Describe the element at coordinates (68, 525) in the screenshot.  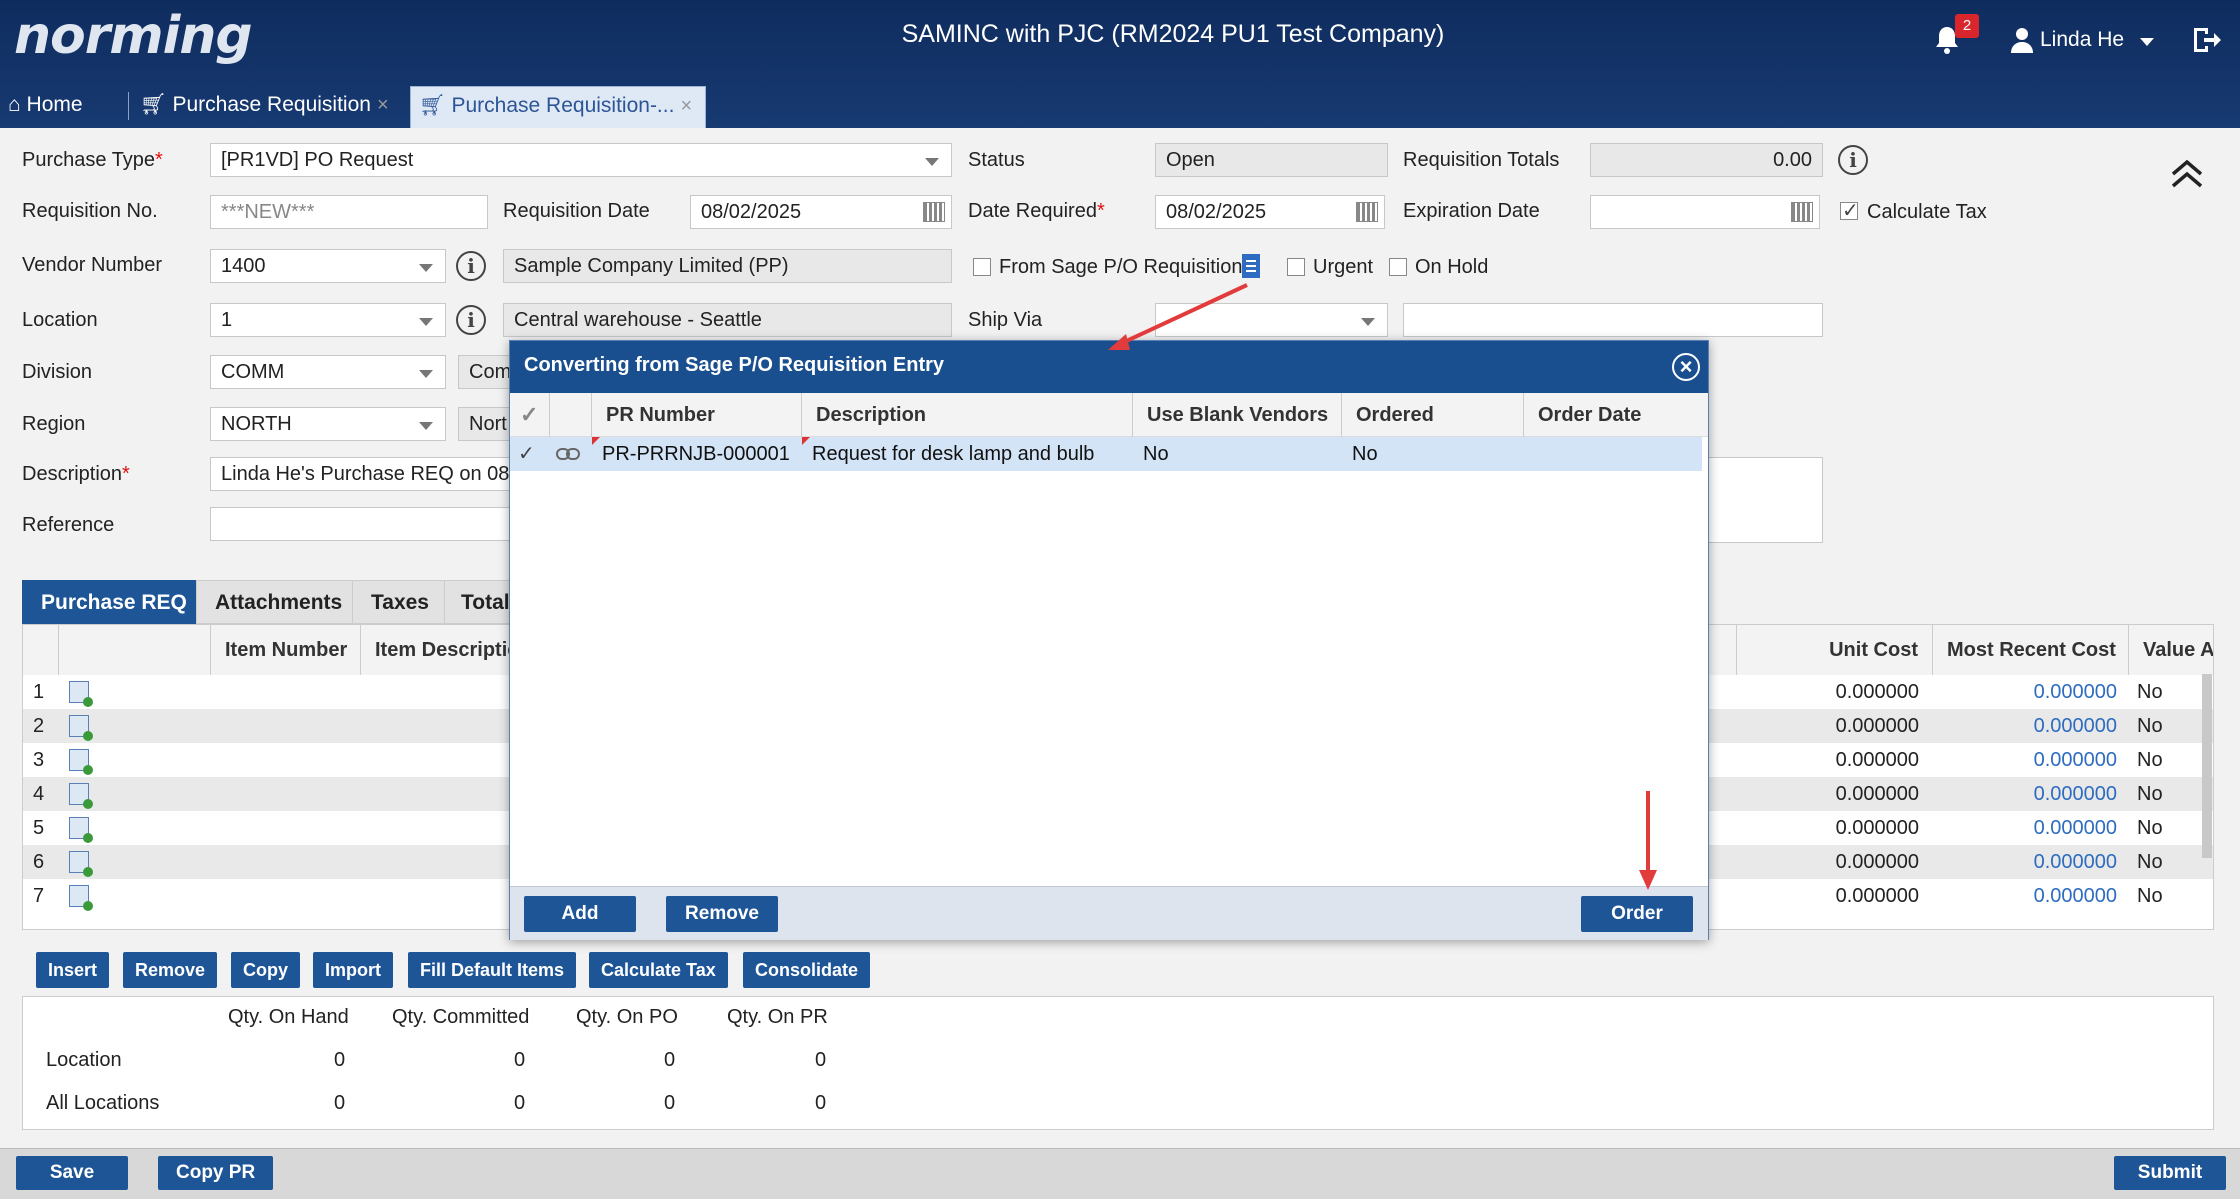
I see `reference-label: Reference` at that location.